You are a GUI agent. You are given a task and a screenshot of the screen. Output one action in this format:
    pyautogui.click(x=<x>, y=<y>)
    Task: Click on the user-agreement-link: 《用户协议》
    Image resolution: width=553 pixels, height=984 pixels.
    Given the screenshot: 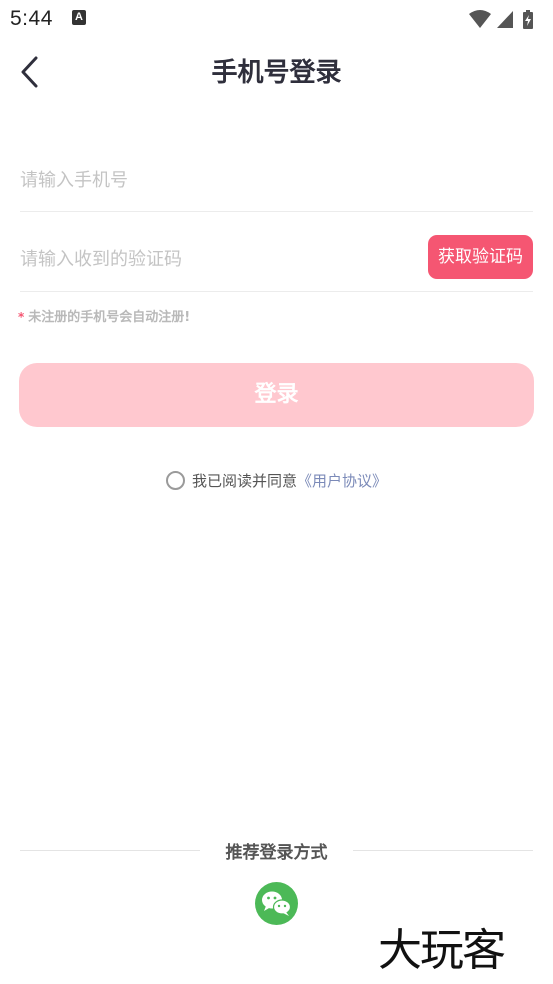 What is the action you would take?
    pyautogui.click(x=342, y=481)
    